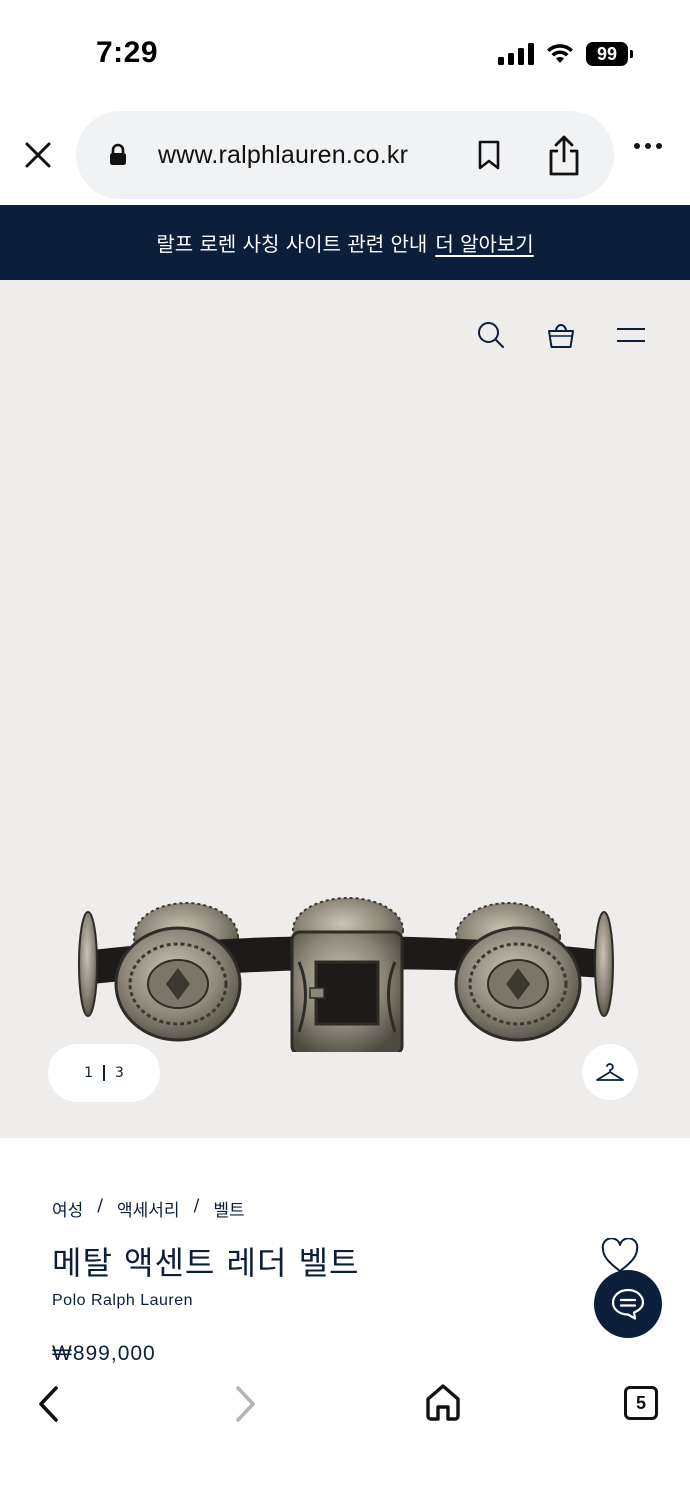 This screenshot has height=1500, width=690. I want to click on breadcrumb: 여성 / 액세서리 / 벨트, so click(148, 1208).